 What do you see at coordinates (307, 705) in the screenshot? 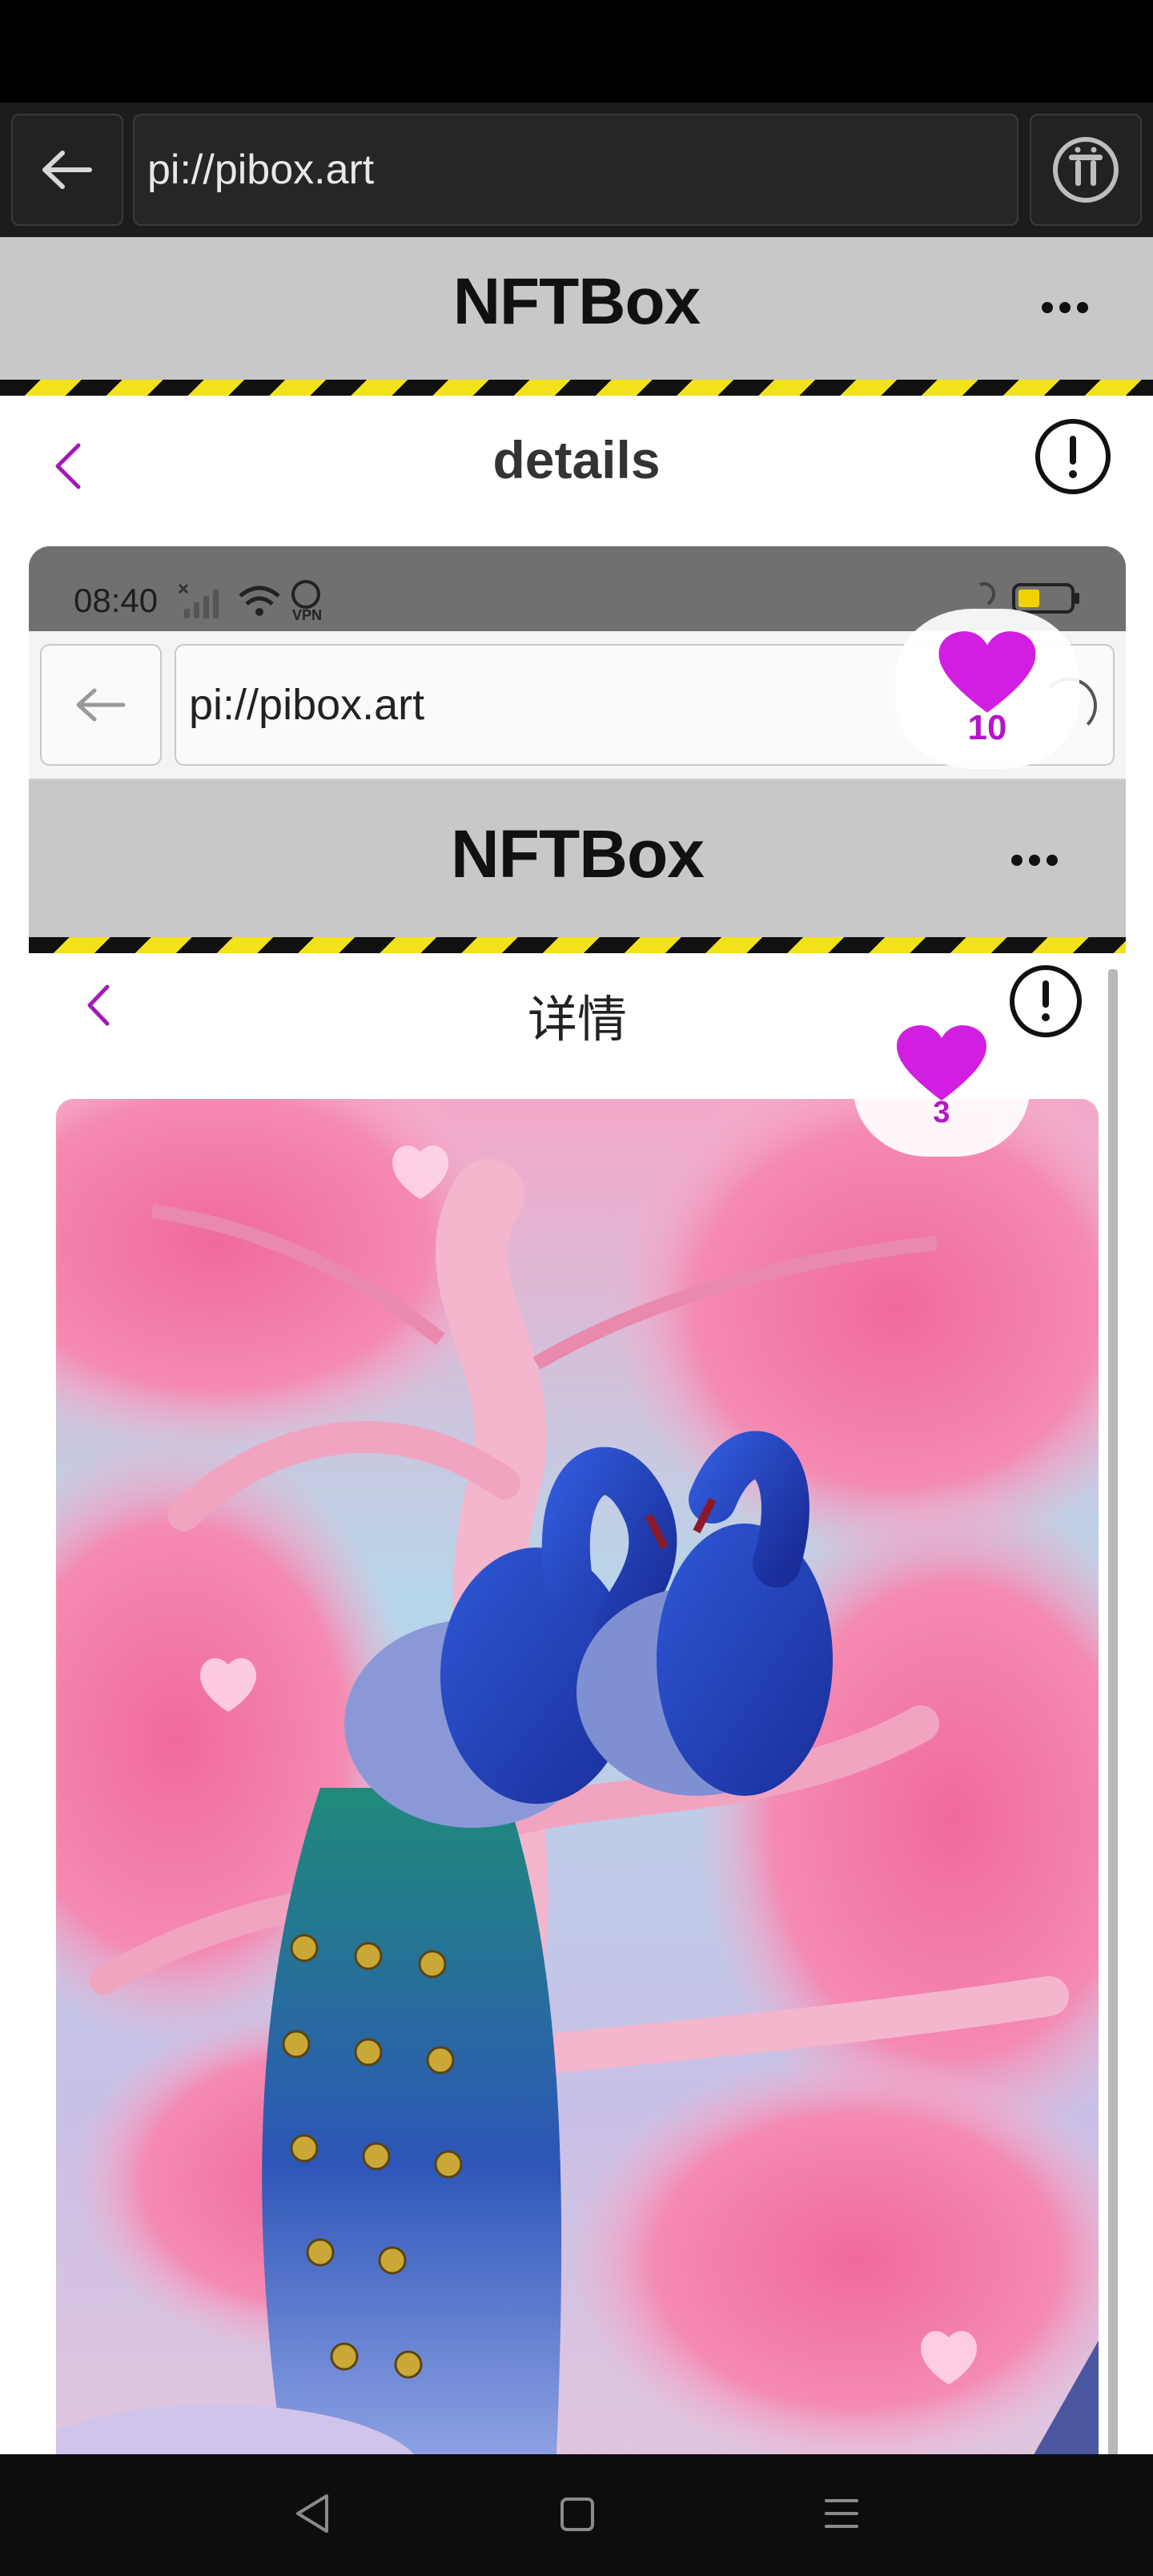
I see `screenshot-url-text: pi://pibox.art` at bounding box center [307, 705].